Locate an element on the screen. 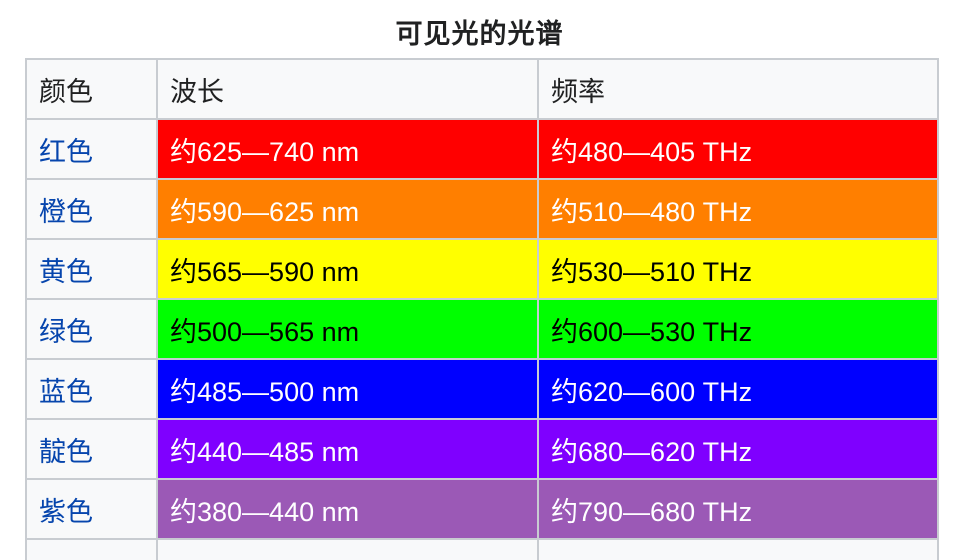  frequency-cell: 约510—480 THz is located at coordinates (738, 209).